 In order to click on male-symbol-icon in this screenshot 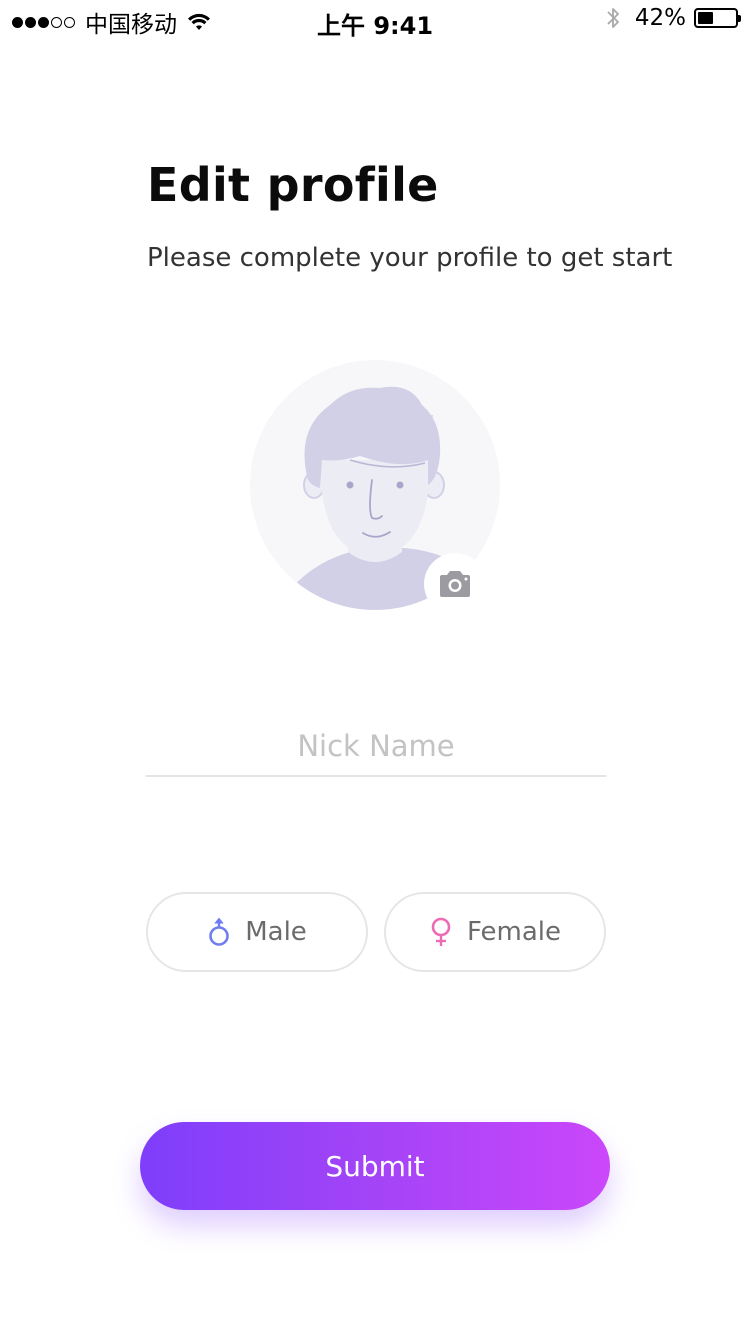, I will do `click(219, 931)`.